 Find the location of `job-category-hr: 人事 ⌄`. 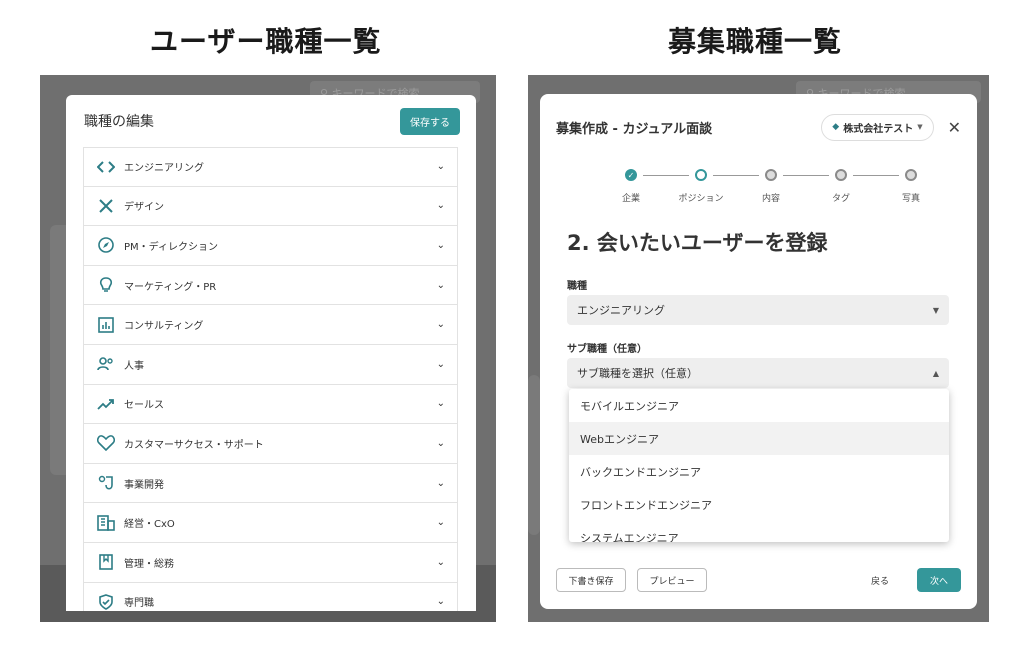

job-category-hr: 人事 ⌄ is located at coordinates (270, 364).